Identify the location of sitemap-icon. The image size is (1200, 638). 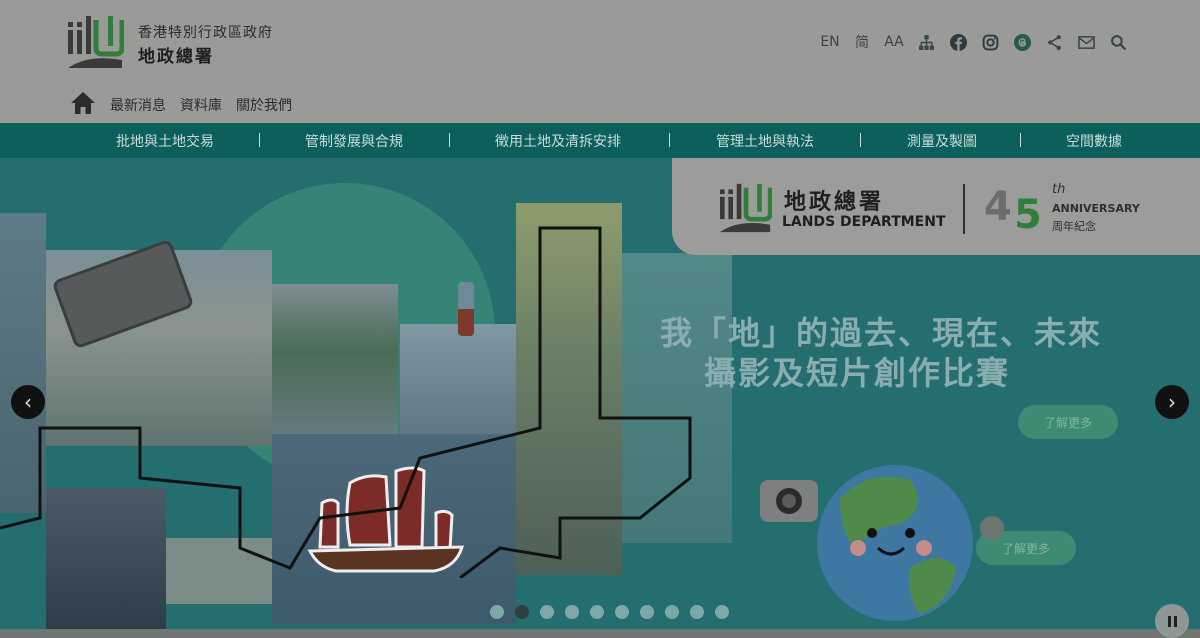
(926, 42).